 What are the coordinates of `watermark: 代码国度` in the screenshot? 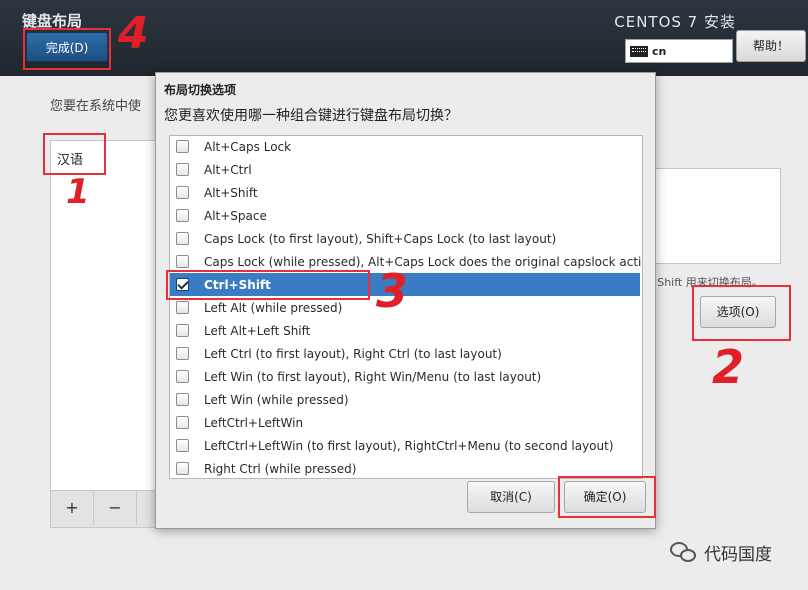 It's located at (721, 552).